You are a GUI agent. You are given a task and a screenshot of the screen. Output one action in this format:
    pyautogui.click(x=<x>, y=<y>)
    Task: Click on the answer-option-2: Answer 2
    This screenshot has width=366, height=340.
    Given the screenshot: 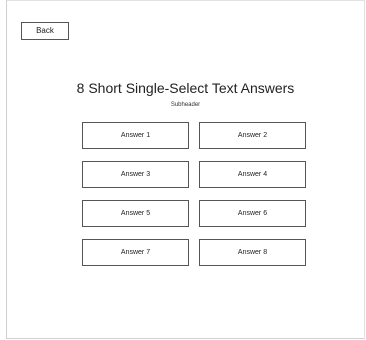 What is the action you would take?
    pyautogui.click(x=252, y=135)
    